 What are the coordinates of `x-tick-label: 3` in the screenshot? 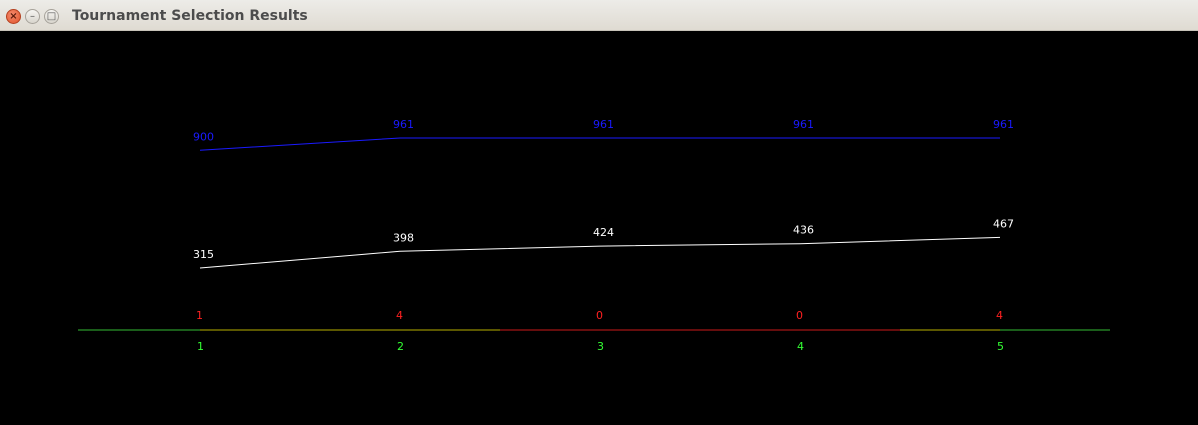 It's located at (600, 346).